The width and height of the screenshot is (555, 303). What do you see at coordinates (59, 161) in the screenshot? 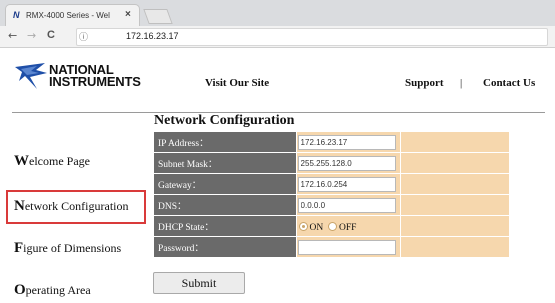
I see `sidebar-item-label: elcome Page` at bounding box center [59, 161].